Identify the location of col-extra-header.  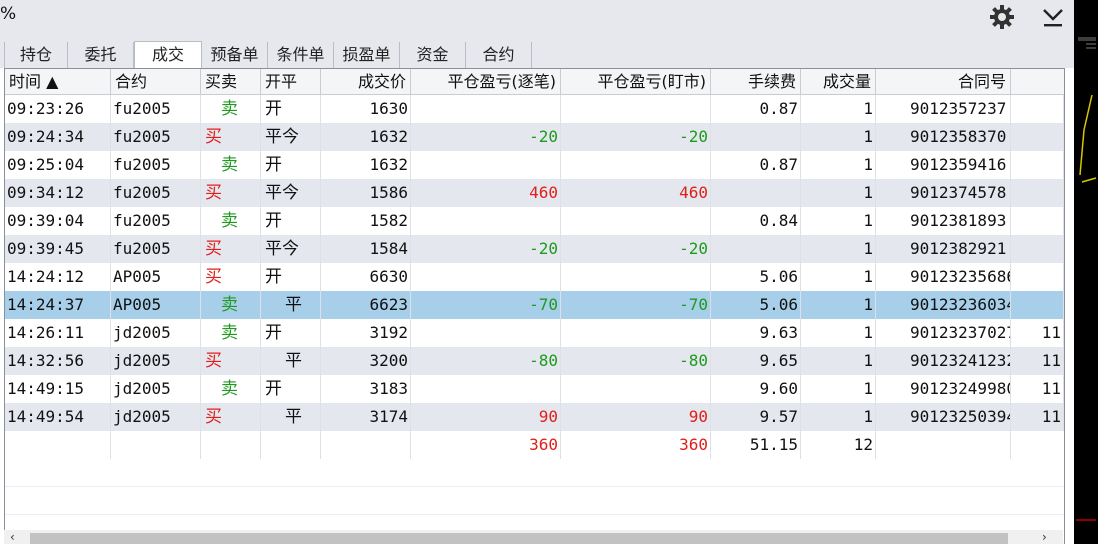
(1037, 82).